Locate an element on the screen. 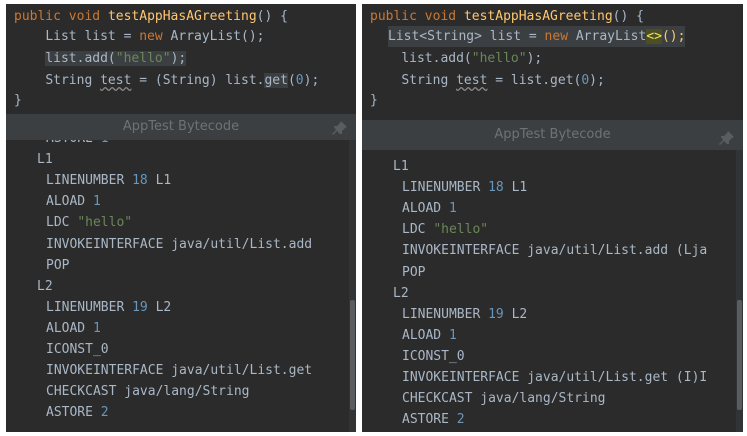 This screenshot has width=747, height=436. code-line: String test = (String) list.get(0); is located at coordinates (182, 80).